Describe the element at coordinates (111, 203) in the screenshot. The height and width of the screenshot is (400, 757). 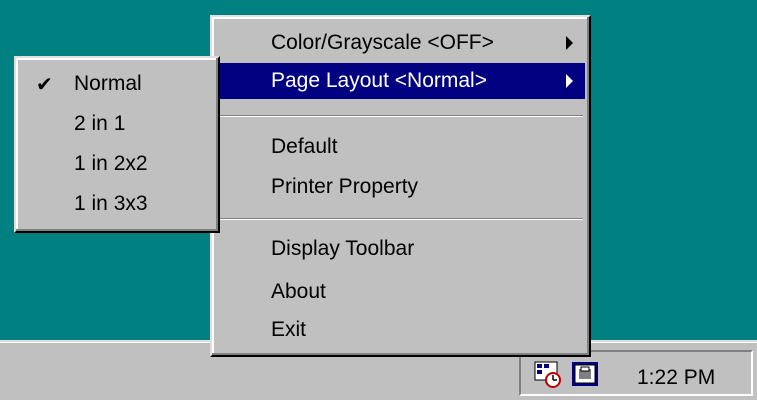
I see `submenu-item-label: 1 in 3x3` at that location.